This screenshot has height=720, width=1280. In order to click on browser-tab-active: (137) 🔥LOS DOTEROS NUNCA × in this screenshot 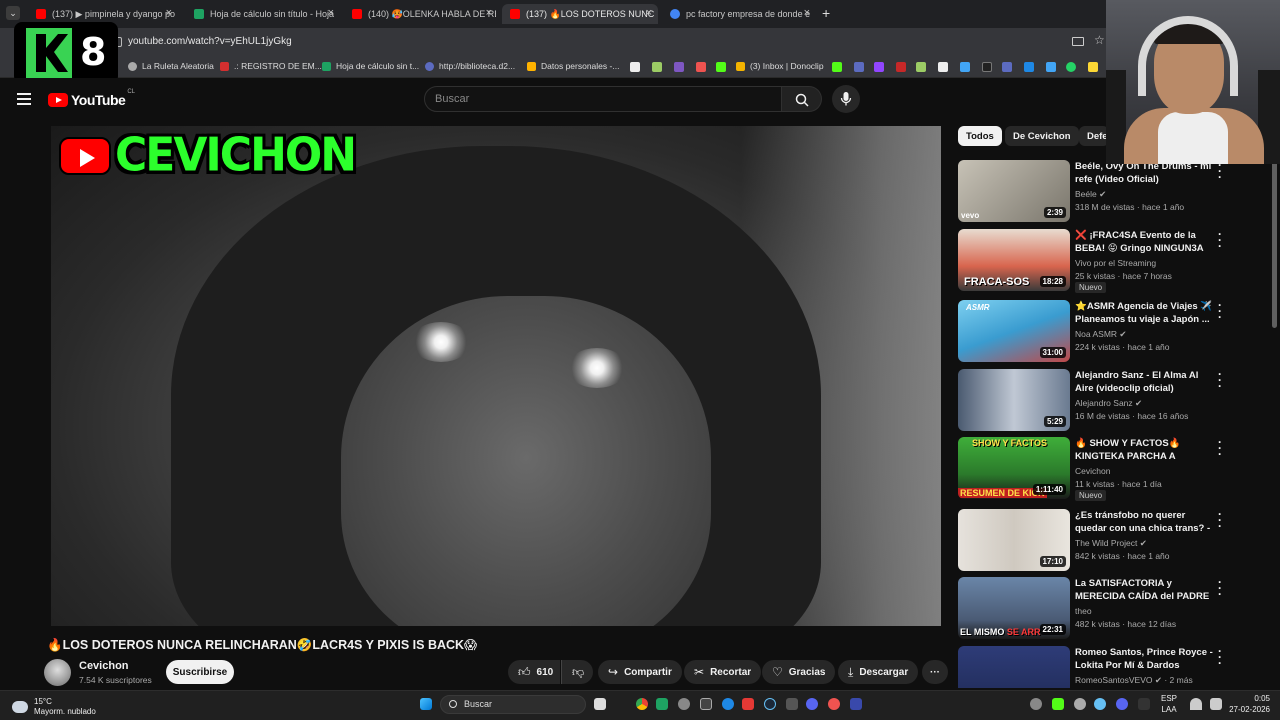, I will do `click(580, 14)`.